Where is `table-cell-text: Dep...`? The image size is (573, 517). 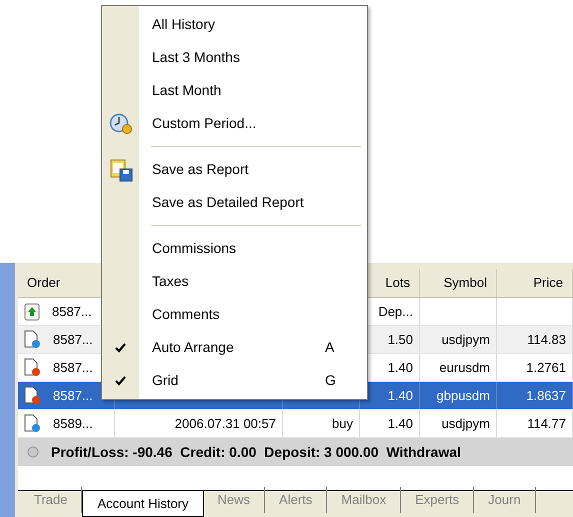 table-cell-text: Dep... is located at coordinates (395, 311).